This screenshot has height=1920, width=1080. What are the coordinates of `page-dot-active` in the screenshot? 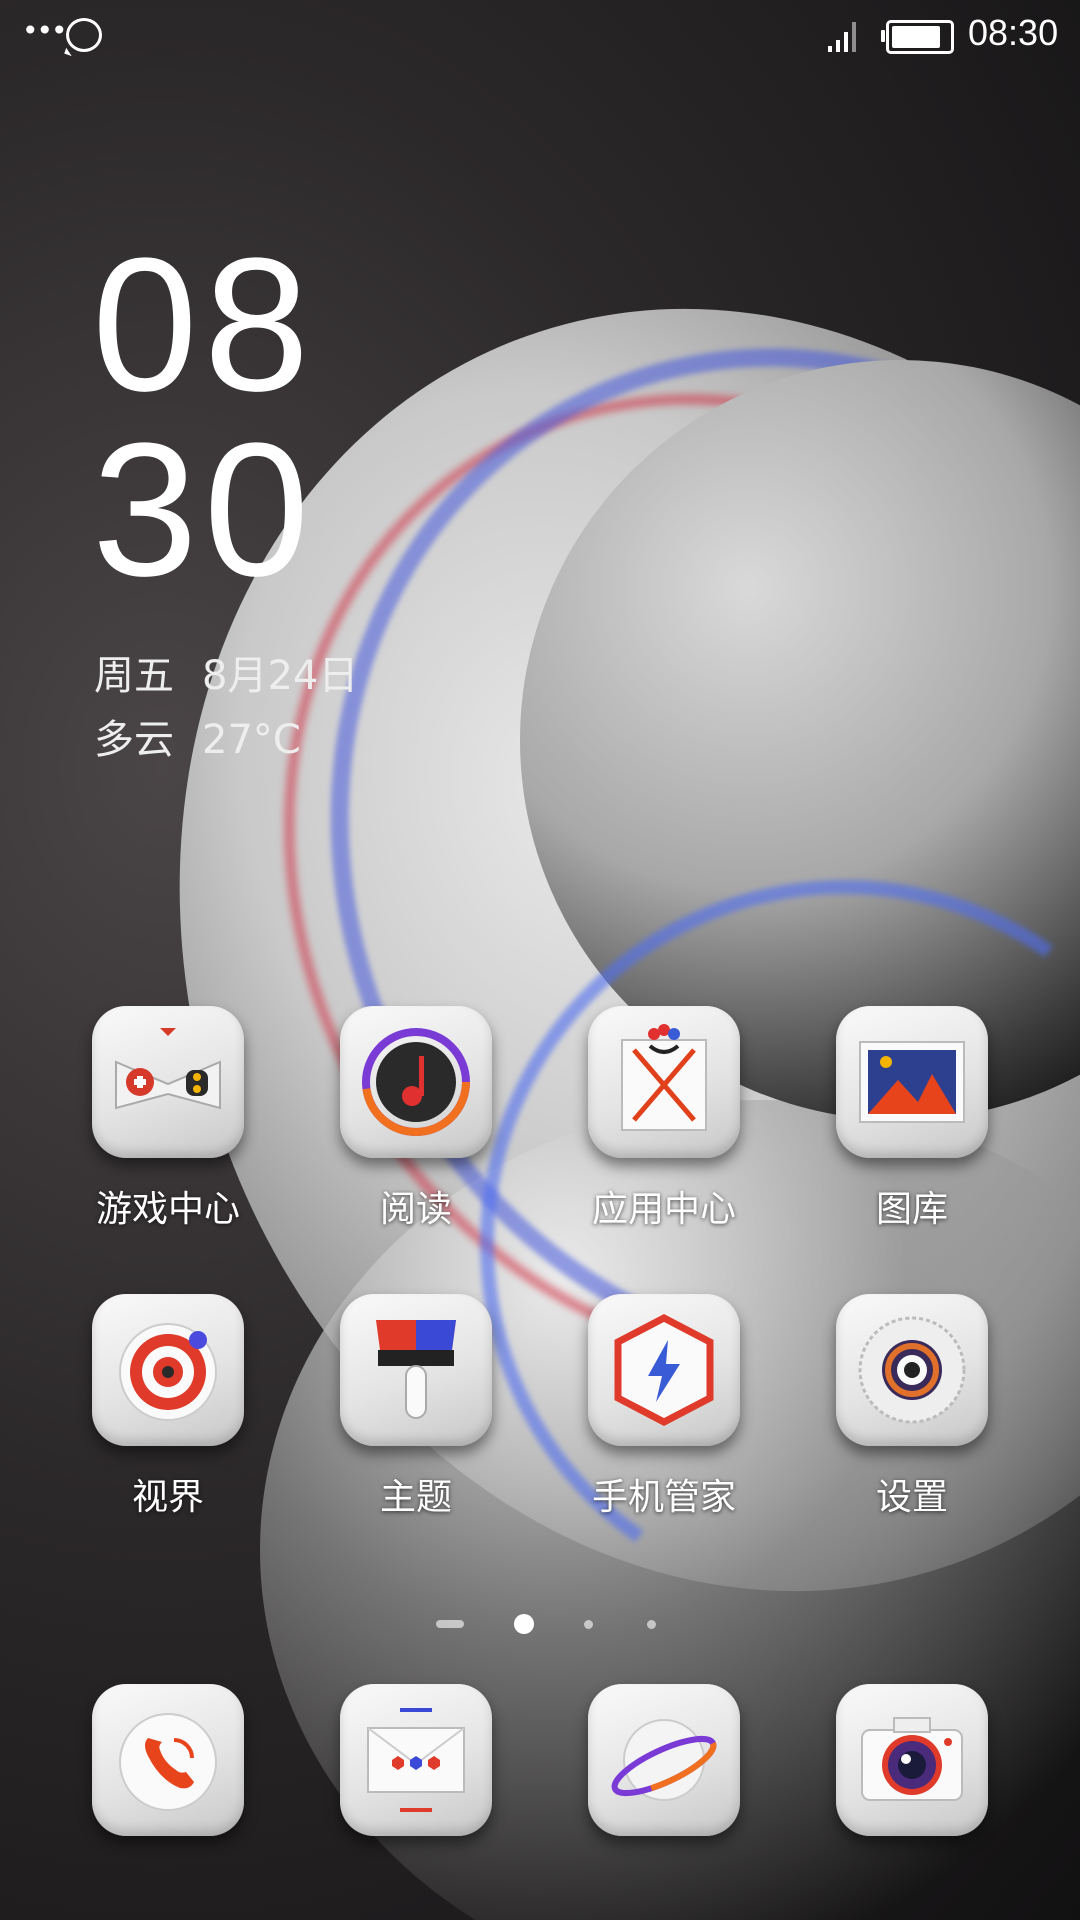 It's located at (524, 1624).